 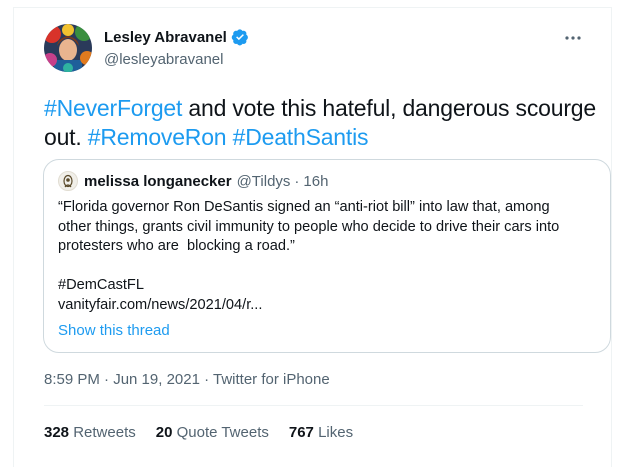 What do you see at coordinates (57, 432) in the screenshot?
I see `retweets-count: 328` at bounding box center [57, 432].